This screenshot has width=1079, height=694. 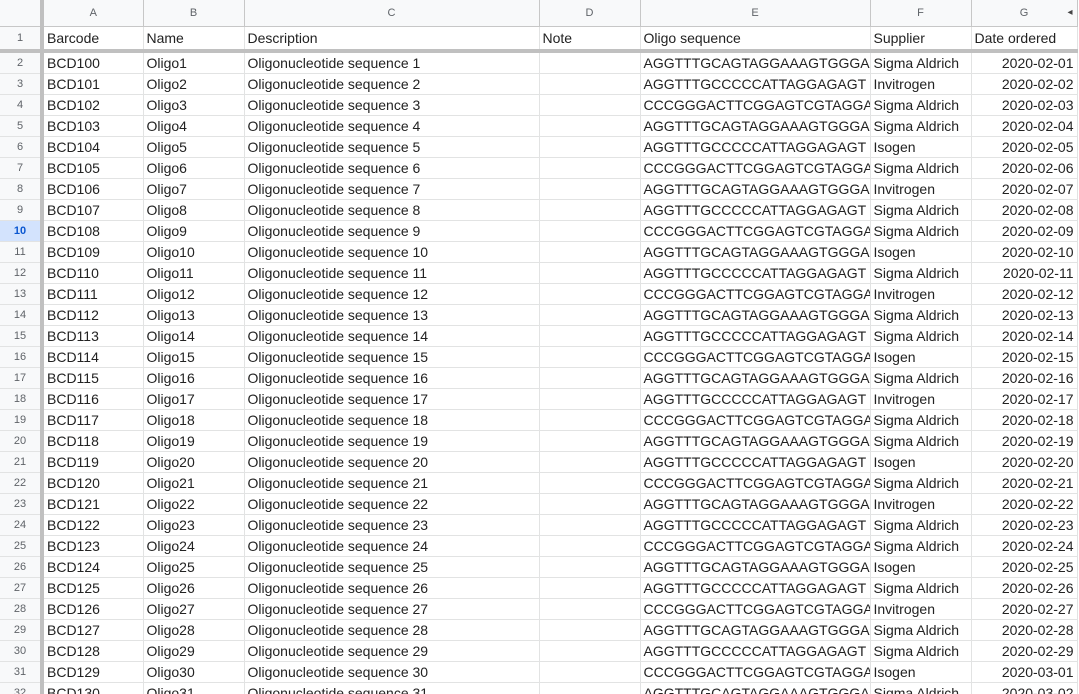 What do you see at coordinates (590, 39) in the screenshot?
I see `header-cell-d: Note` at bounding box center [590, 39].